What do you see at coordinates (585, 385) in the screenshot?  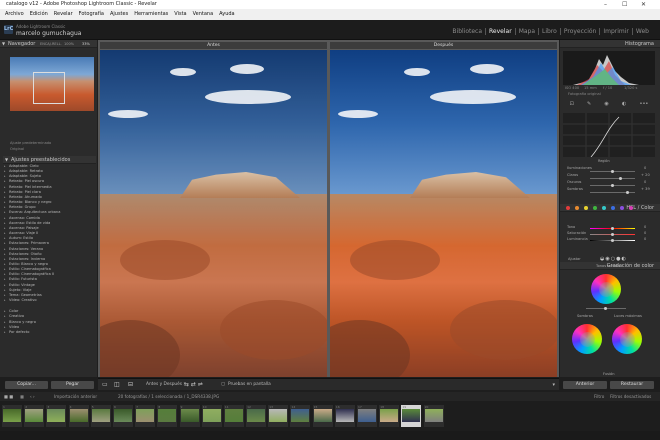 I see `previous-button: Anterior` at bounding box center [585, 385].